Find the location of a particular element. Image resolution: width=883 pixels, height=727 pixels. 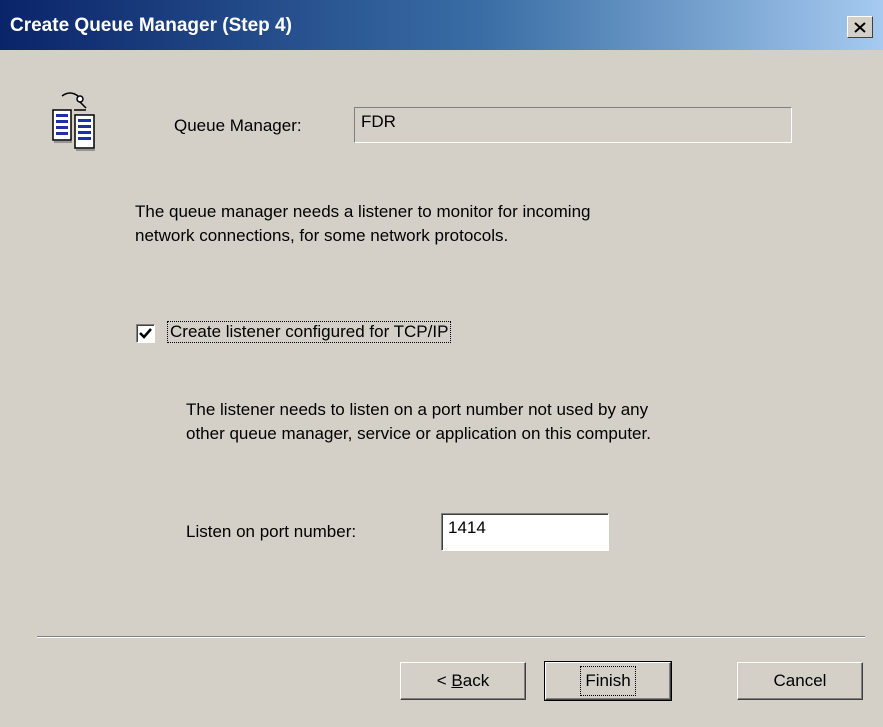

close-icon is located at coordinates (860, 27).